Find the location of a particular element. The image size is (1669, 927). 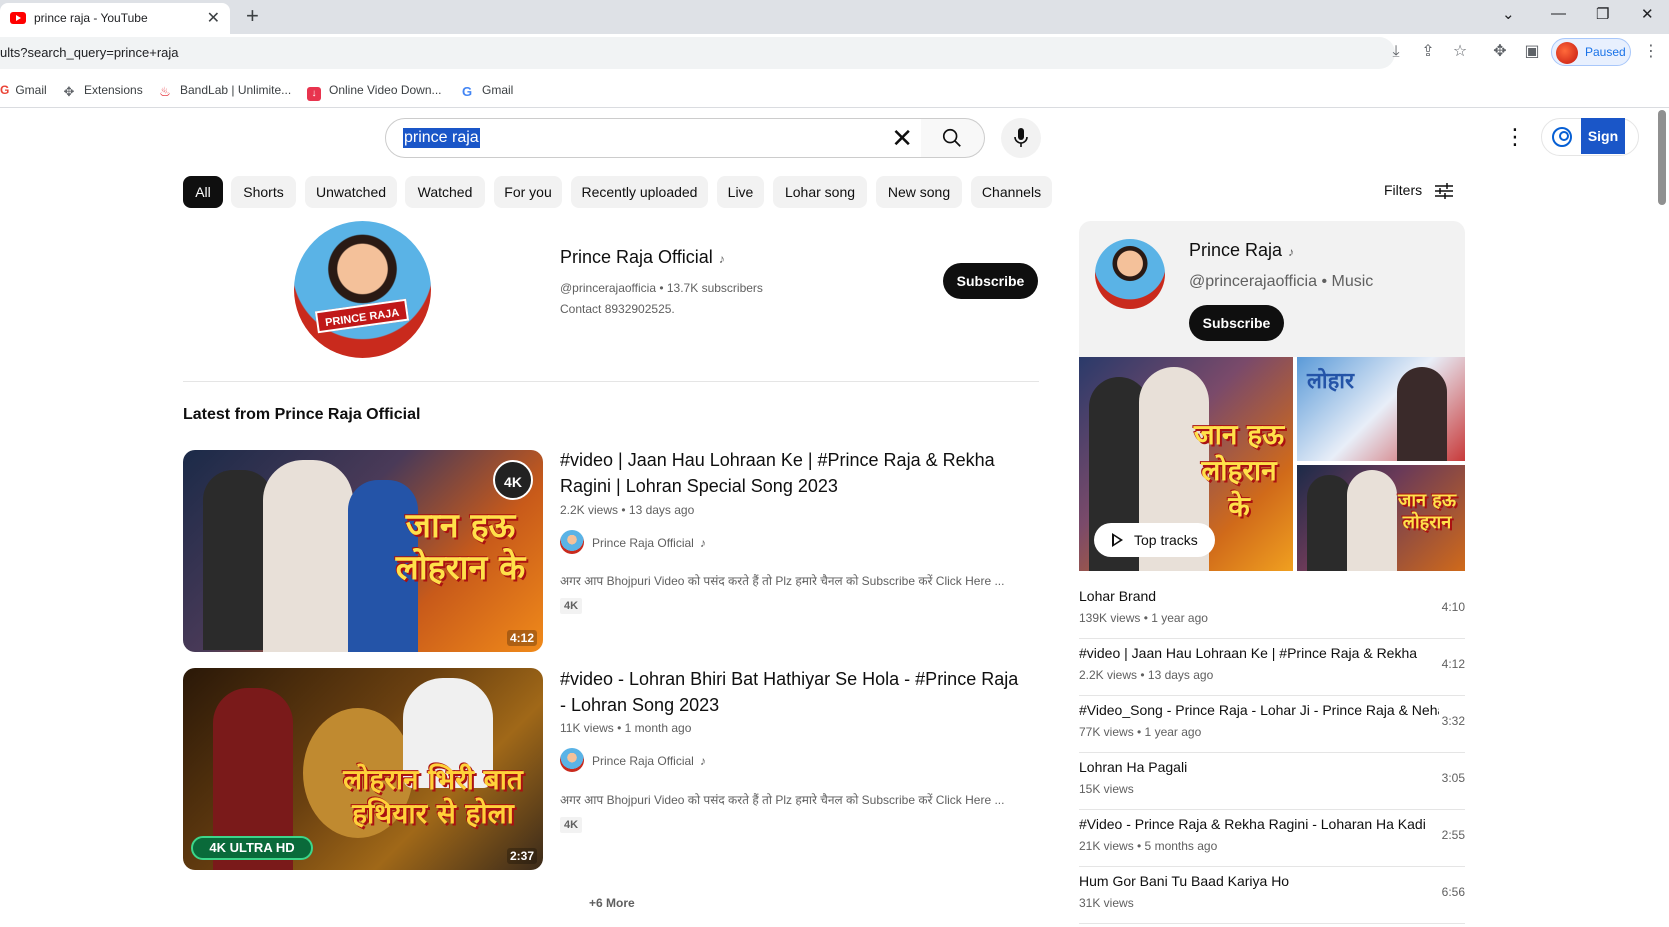

track-thumbnail-jaan-hau: जान हऊ लोहरान is located at coordinates (1381, 518).